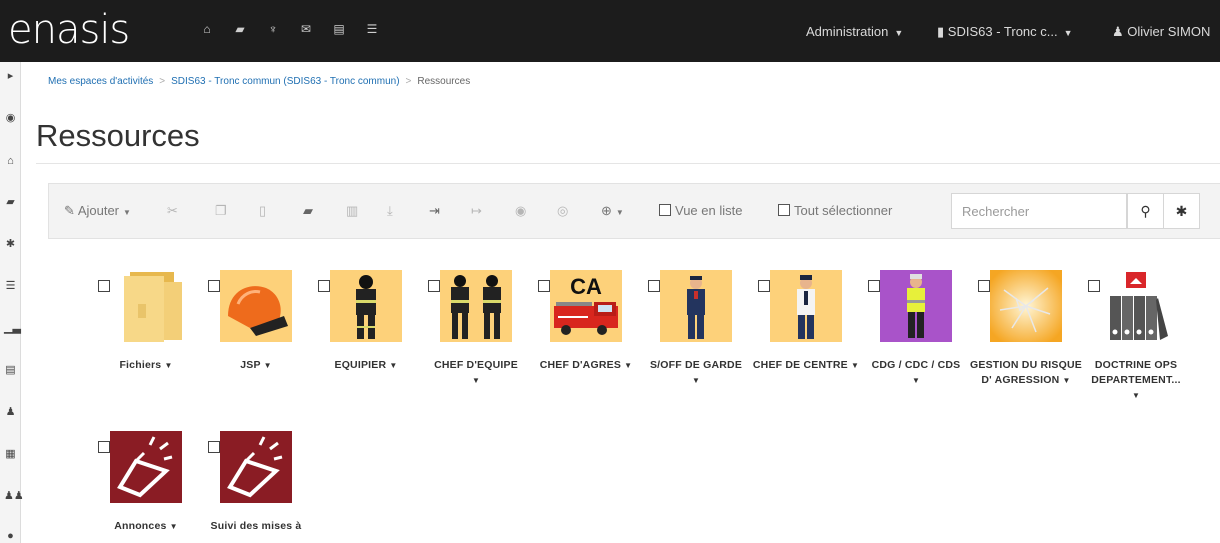 The width and height of the screenshot is (1220, 543). I want to click on search-icon: ⚲, so click(1145, 211).